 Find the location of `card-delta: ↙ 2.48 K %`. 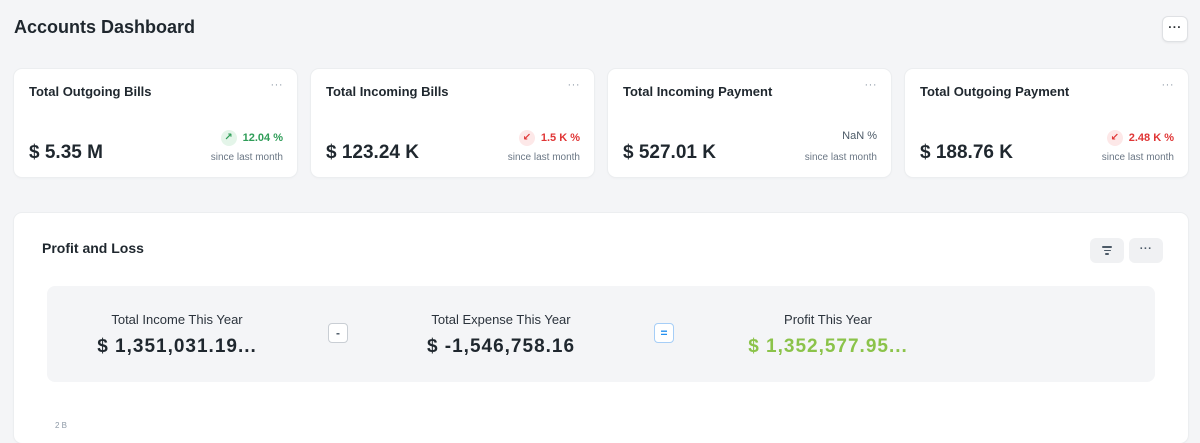

card-delta: ↙ 2.48 K % is located at coordinates (1140, 138).